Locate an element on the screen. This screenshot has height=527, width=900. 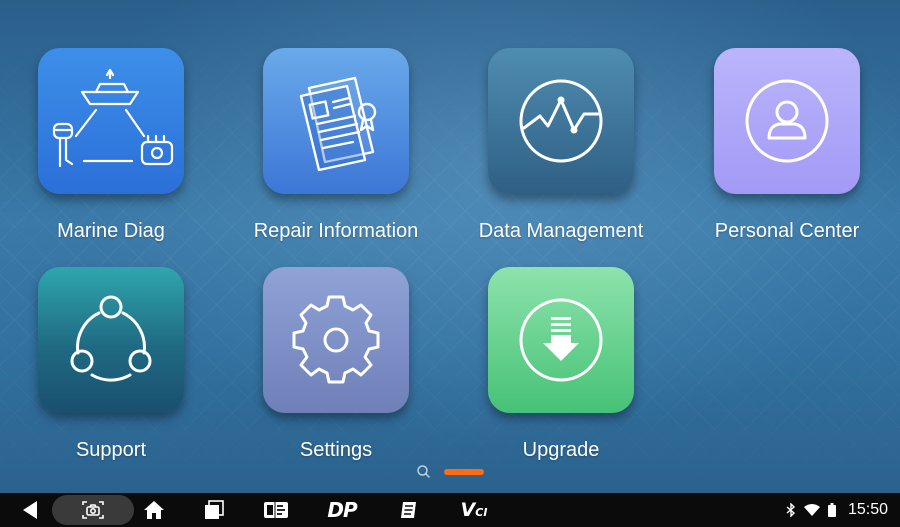
personal-center-tile is located at coordinates (787, 121).